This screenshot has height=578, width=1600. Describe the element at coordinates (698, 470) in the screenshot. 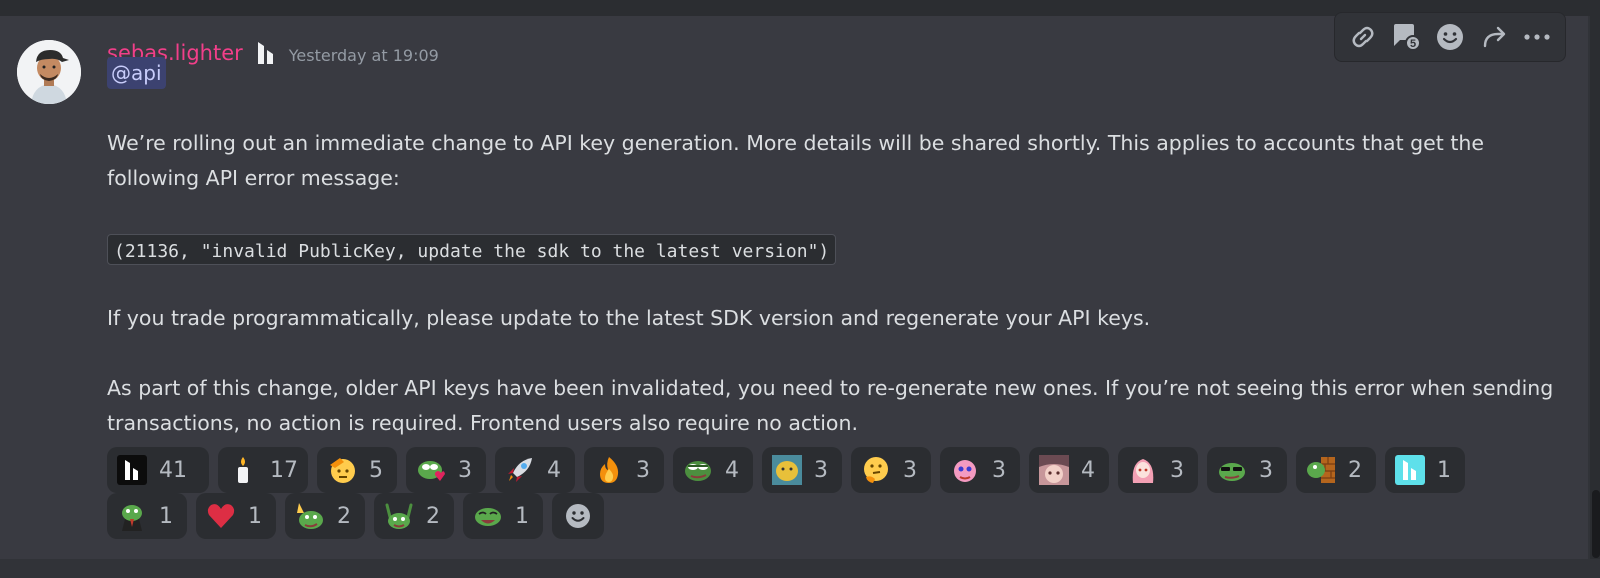

I see `pepe-smug-icon` at that location.